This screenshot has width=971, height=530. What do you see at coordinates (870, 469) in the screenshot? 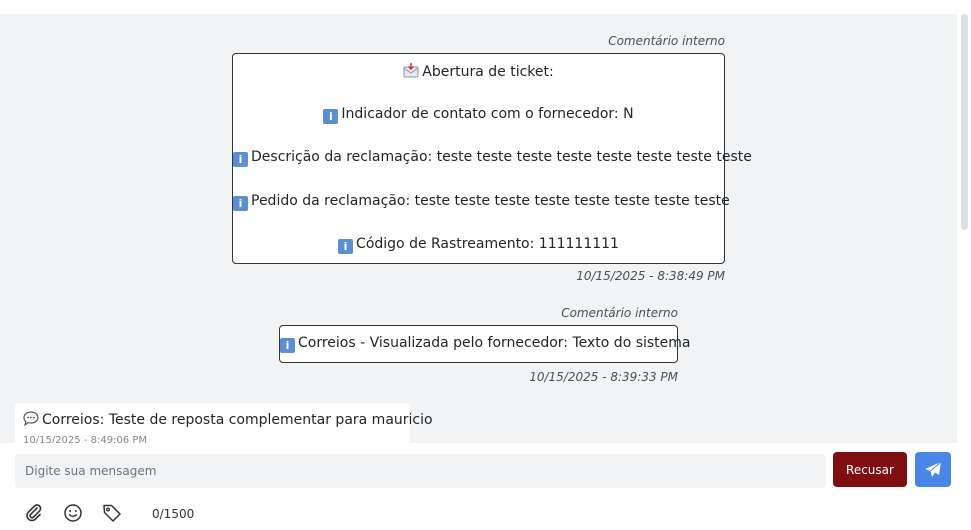
I see `refuse-button: Recusar` at bounding box center [870, 469].